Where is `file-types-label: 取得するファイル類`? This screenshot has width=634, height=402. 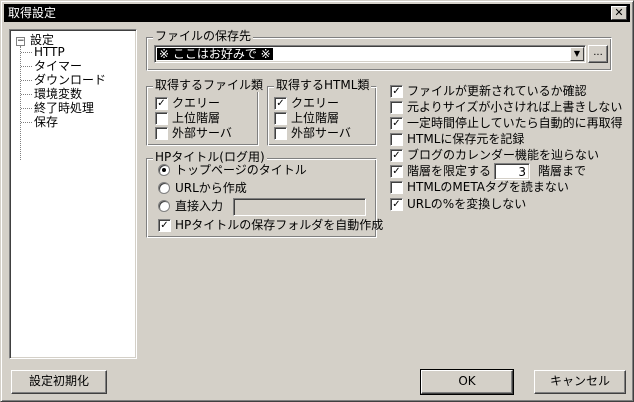
file-types-label: 取得するファイル類 is located at coordinates (209, 85).